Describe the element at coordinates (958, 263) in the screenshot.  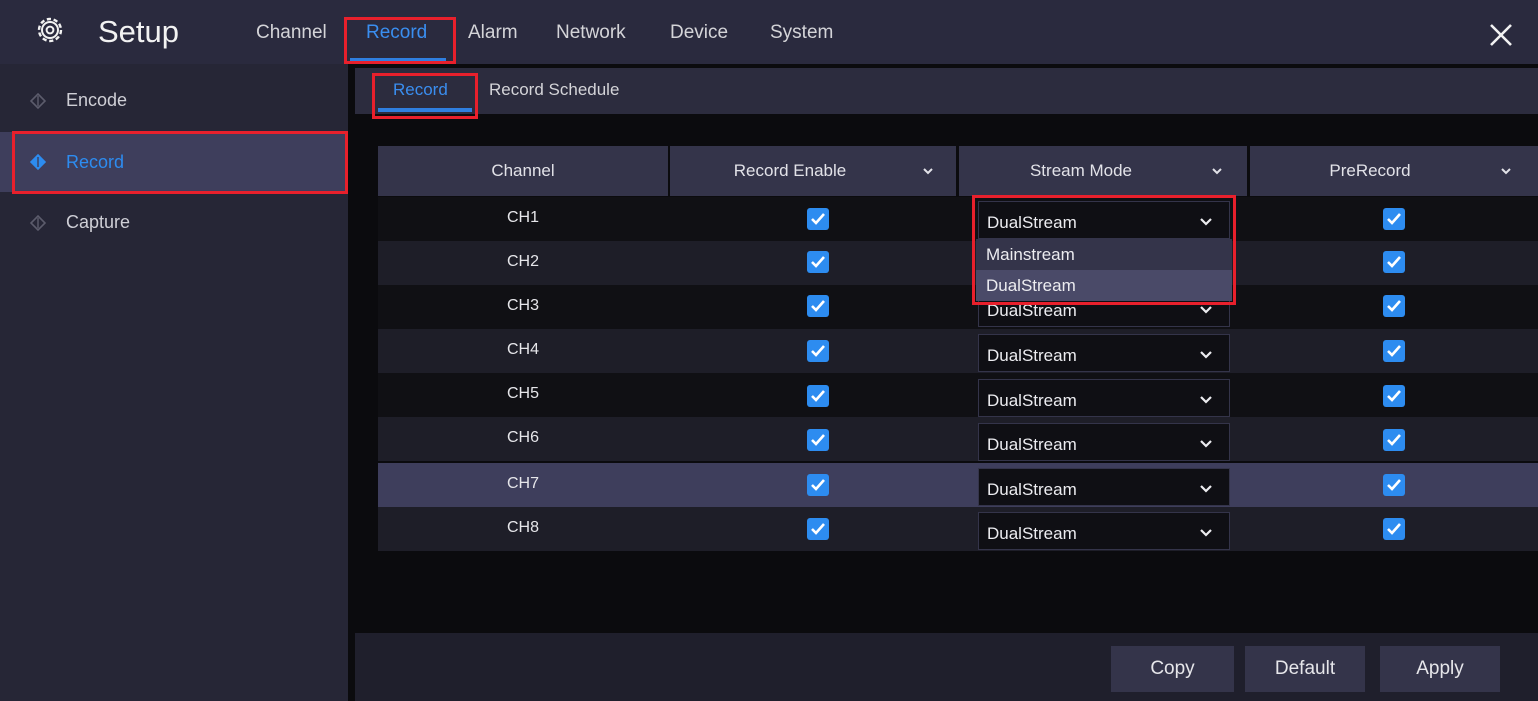
I see `table-row: CH2` at that location.